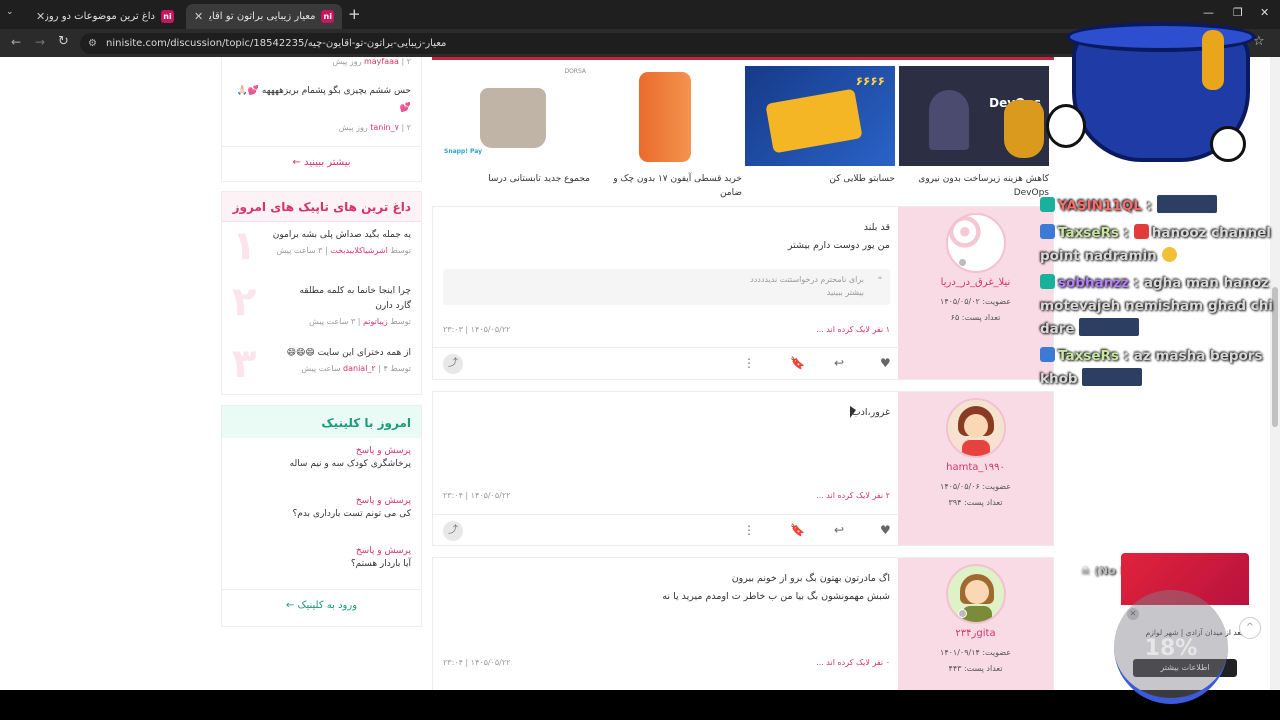 The image size is (1280, 720). What do you see at coordinates (853, 412) in the screenshot?
I see `mouse-cursor-icon` at bounding box center [853, 412].